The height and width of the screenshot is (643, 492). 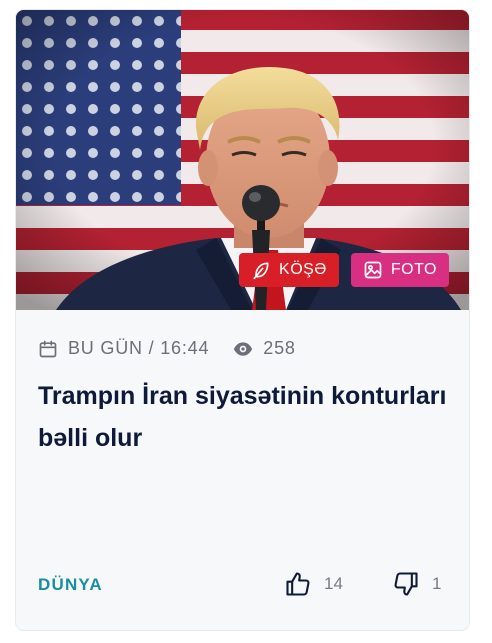 I want to click on article-meta: BU GÜN / 16:44 258, so click(x=167, y=348).